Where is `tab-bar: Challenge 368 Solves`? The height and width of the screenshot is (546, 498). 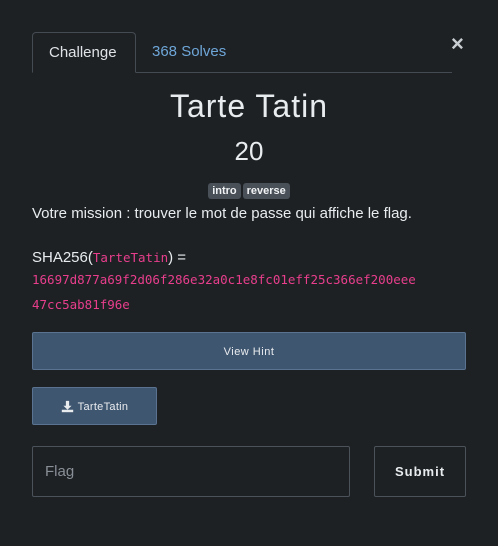 tab-bar: Challenge 368 Solves is located at coordinates (242, 52).